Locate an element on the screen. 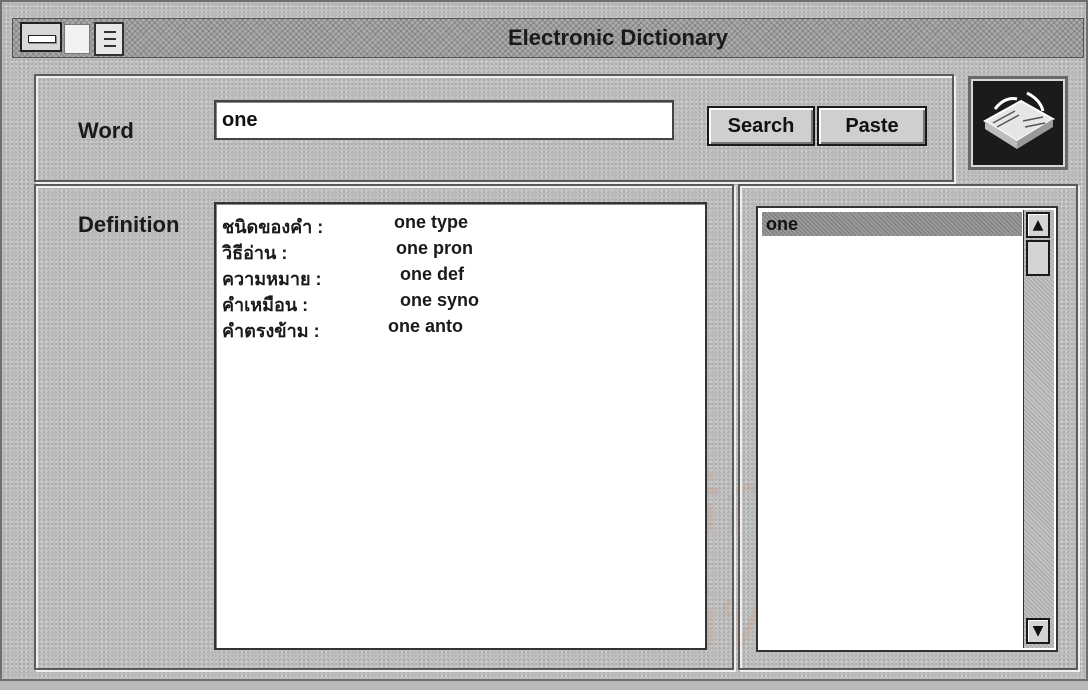 Image resolution: width=1088 pixels, height=690 pixels. definition-value: one def is located at coordinates (432, 274).